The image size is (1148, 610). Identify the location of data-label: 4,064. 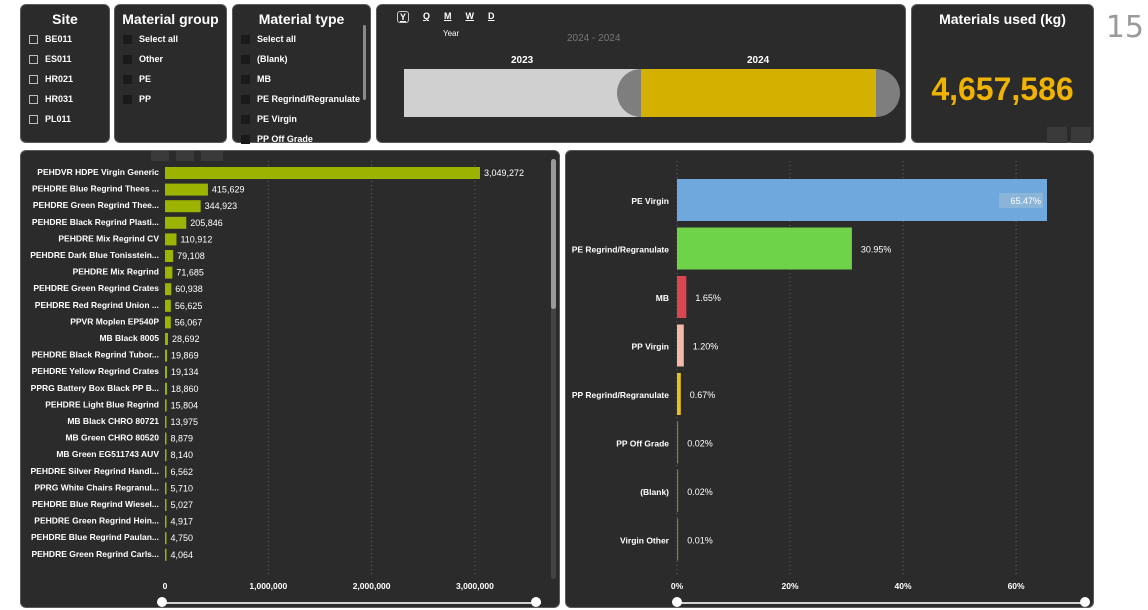
(182, 555).